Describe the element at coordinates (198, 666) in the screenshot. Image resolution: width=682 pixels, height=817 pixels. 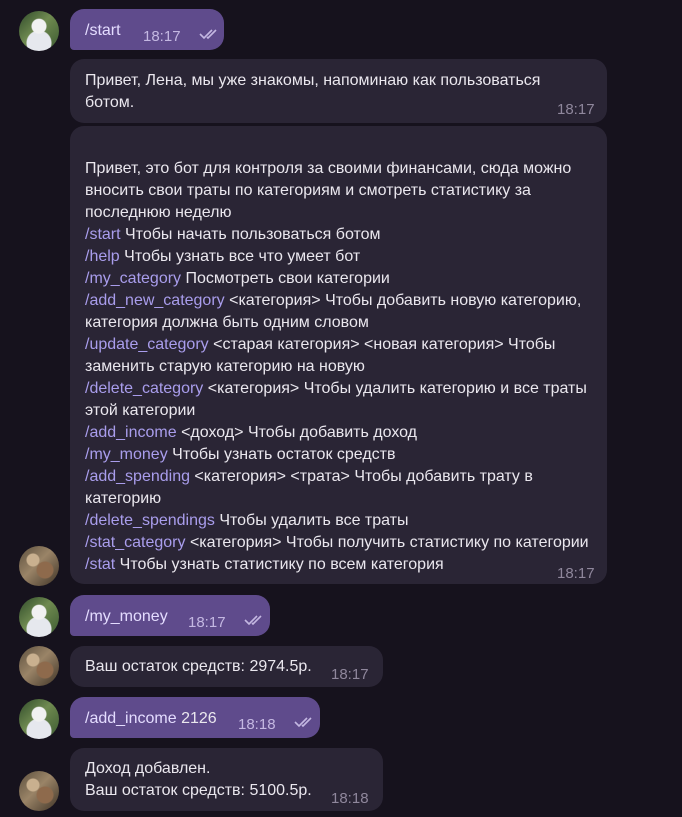
I see `message-text: Ваш остаток средств: 2974.5р.` at that location.